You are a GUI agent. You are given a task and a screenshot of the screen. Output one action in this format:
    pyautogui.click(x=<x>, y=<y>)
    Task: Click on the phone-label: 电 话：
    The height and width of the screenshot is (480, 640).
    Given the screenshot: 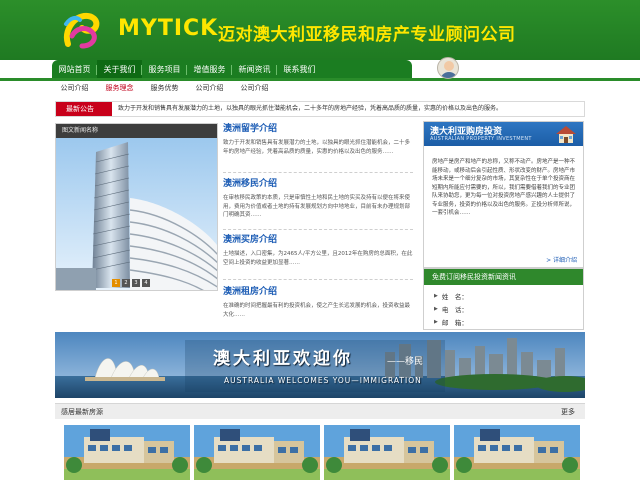 What is the action you would take?
    pyautogui.click(x=454, y=310)
    